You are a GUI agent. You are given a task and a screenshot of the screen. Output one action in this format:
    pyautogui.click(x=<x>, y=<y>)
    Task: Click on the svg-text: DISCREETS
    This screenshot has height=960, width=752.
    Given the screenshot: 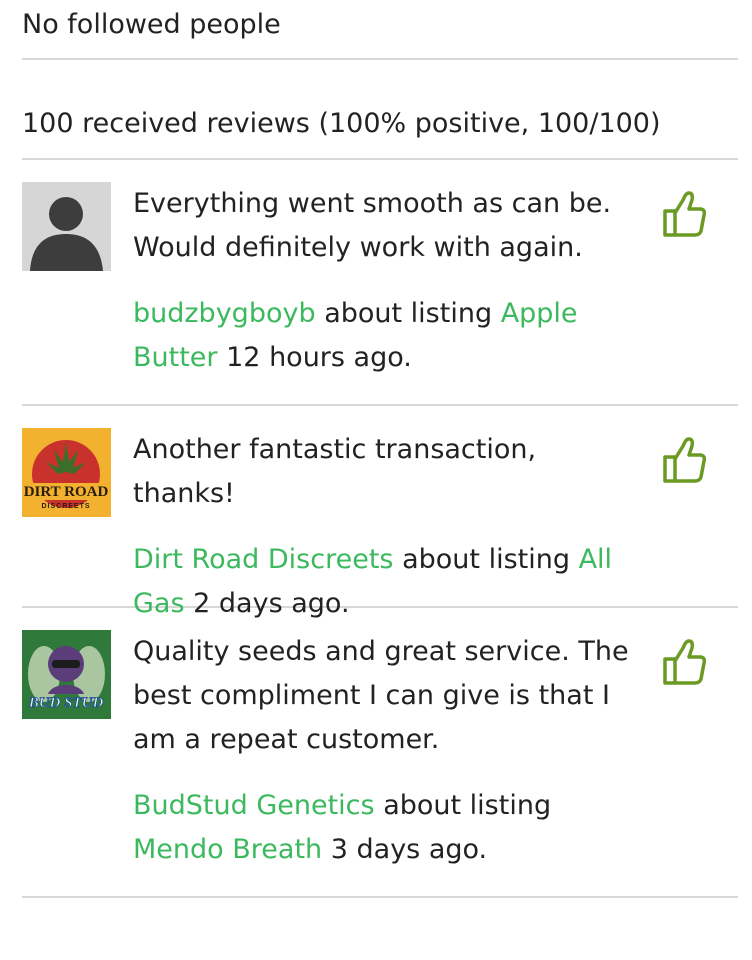 What is the action you would take?
    pyautogui.click(x=65, y=506)
    